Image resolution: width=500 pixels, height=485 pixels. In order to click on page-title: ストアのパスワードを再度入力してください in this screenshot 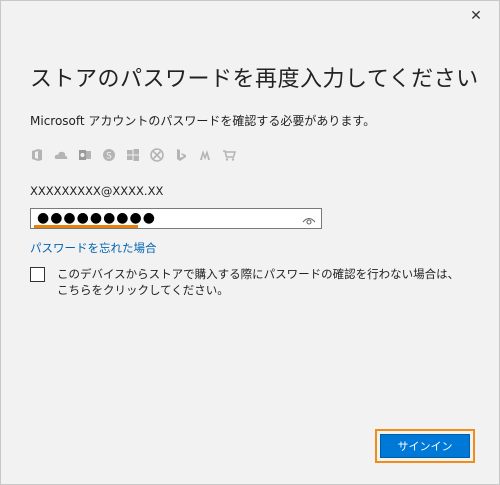, I will do `click(254, 79)`.